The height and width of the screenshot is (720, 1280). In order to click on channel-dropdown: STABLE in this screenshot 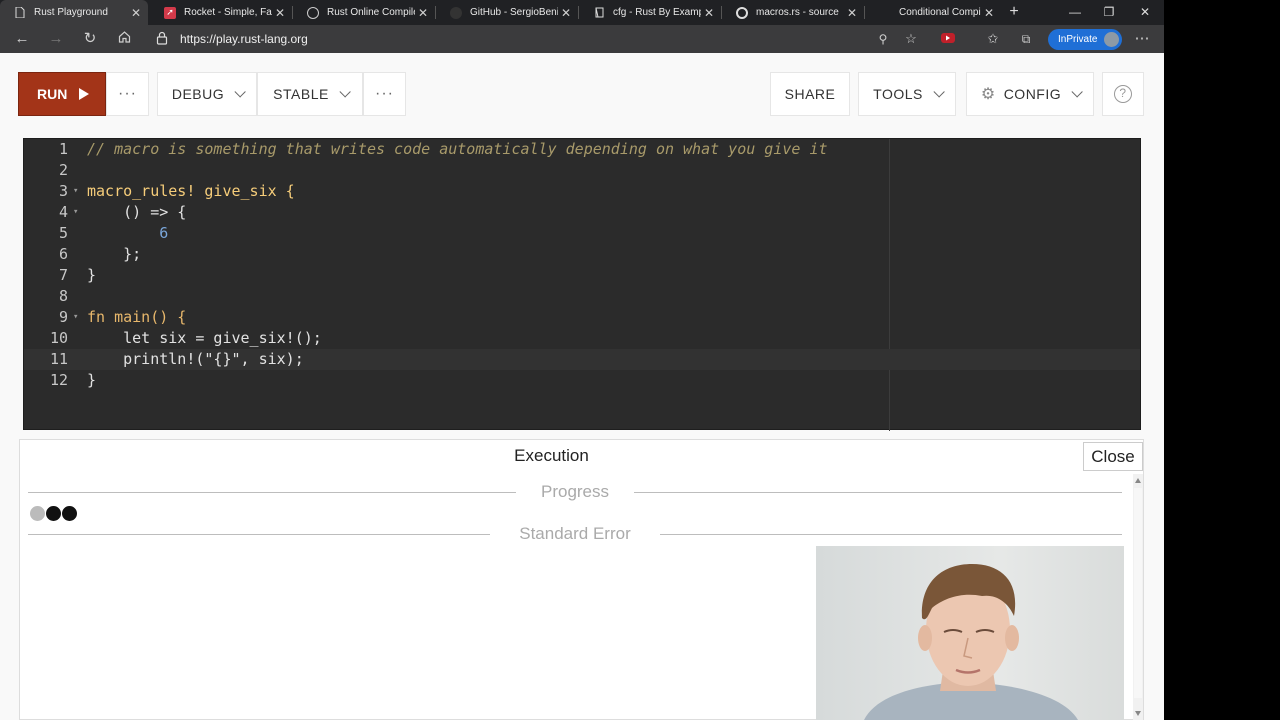, I will do `click(310, 94)`.